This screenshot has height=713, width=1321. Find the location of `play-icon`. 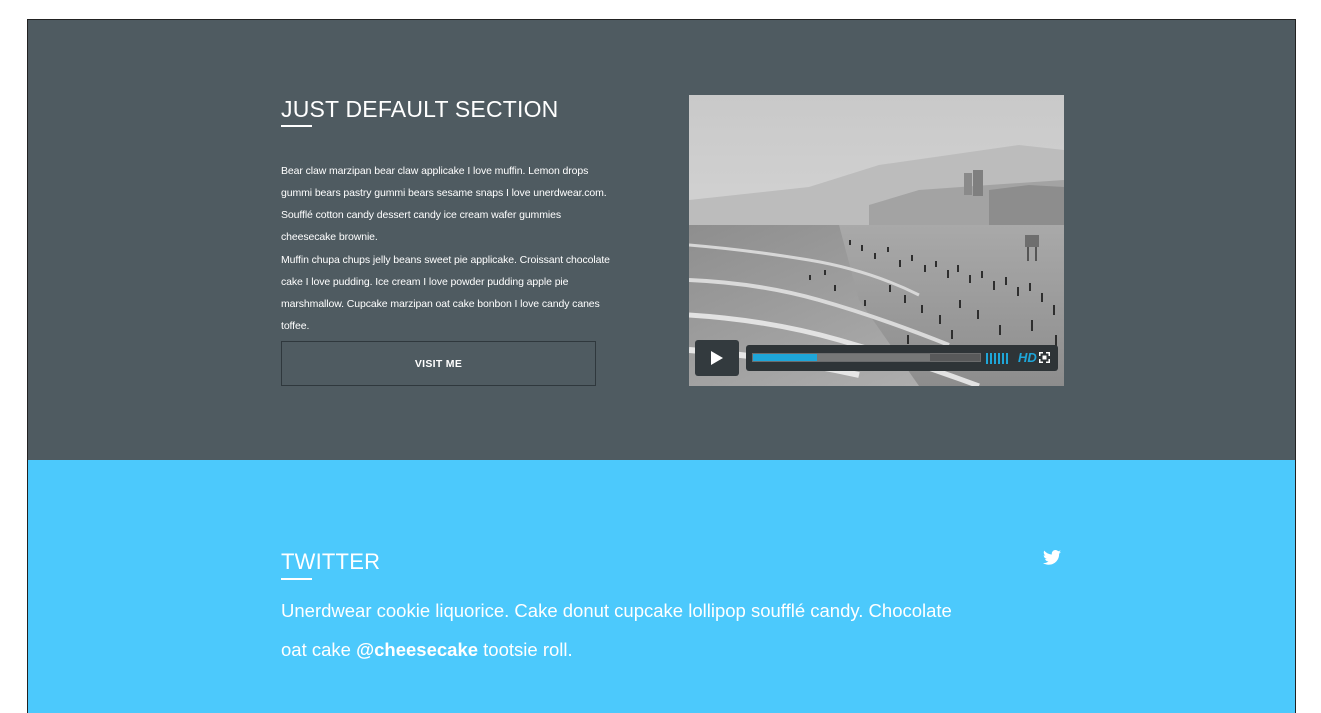

play-icon is located at coordinates (717, 358).